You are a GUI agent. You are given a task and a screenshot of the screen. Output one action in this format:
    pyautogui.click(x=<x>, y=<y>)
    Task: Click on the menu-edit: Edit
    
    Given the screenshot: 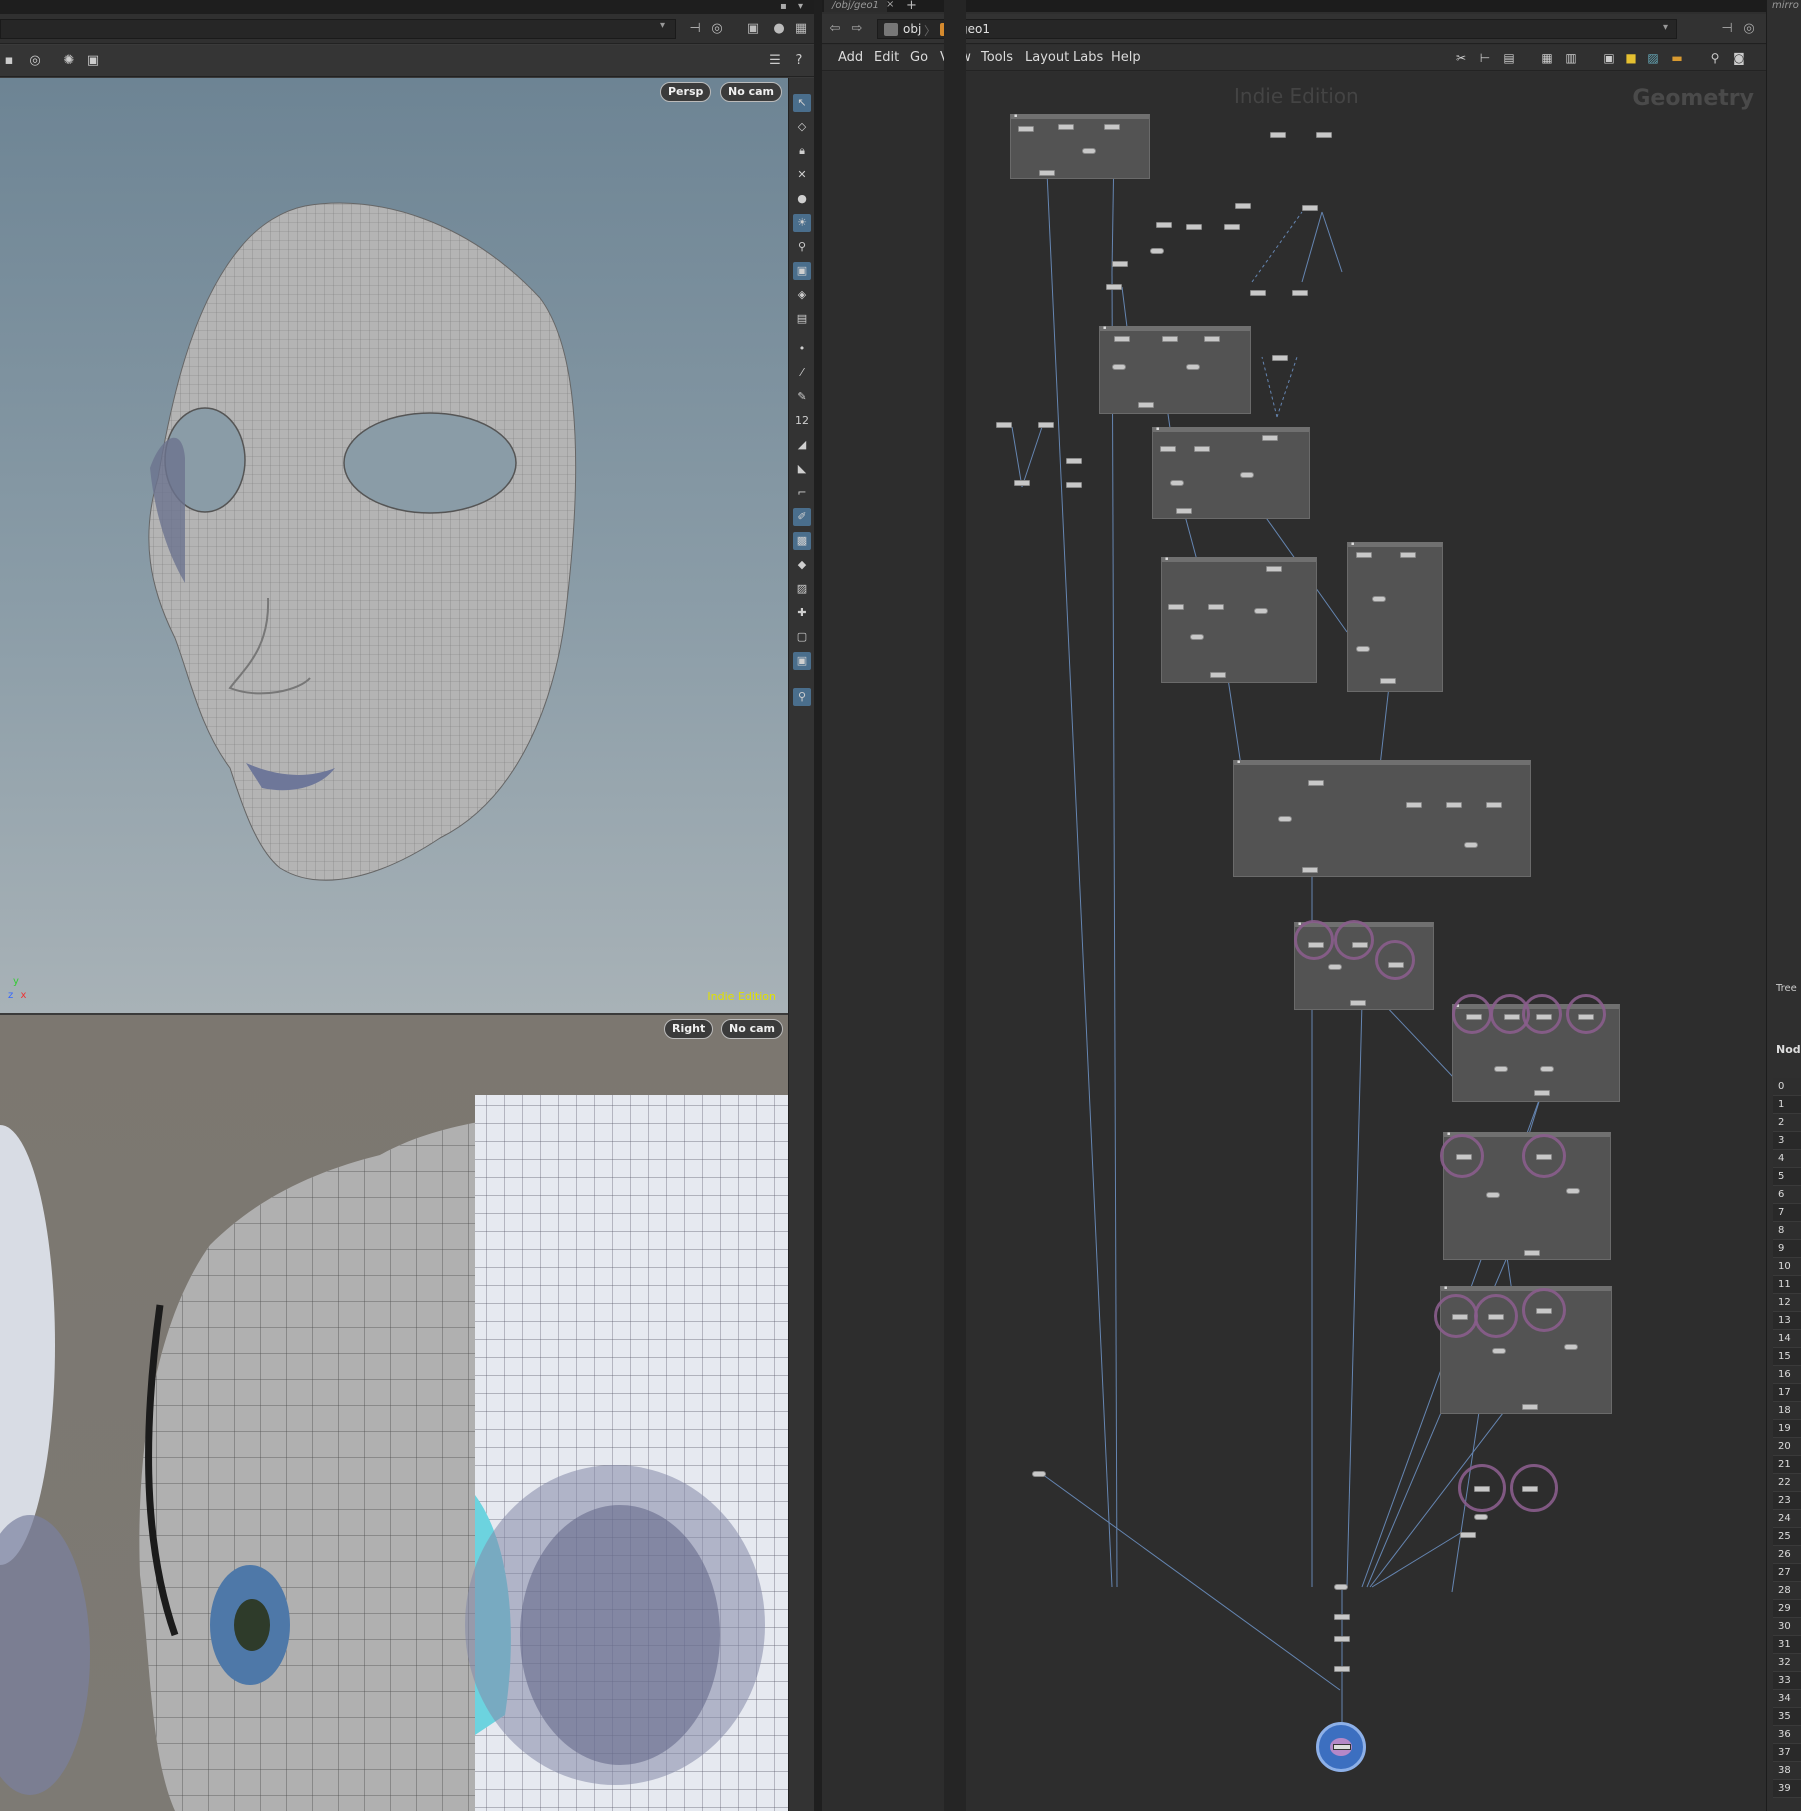 What is the action you would take?
    pyautogui.click(x=886, y=57)
    